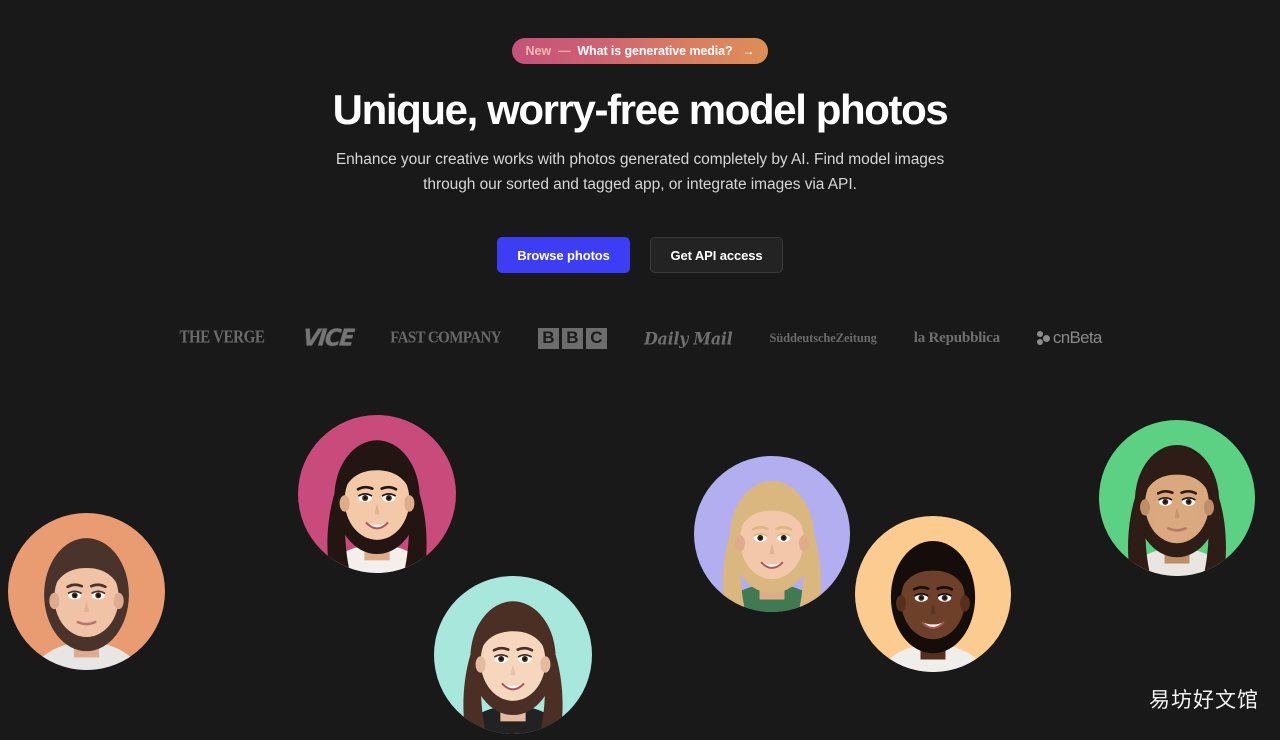 The height and width of the screenshot is (740, 1280). I want to click on badge-dash: —, so click(564, 51).